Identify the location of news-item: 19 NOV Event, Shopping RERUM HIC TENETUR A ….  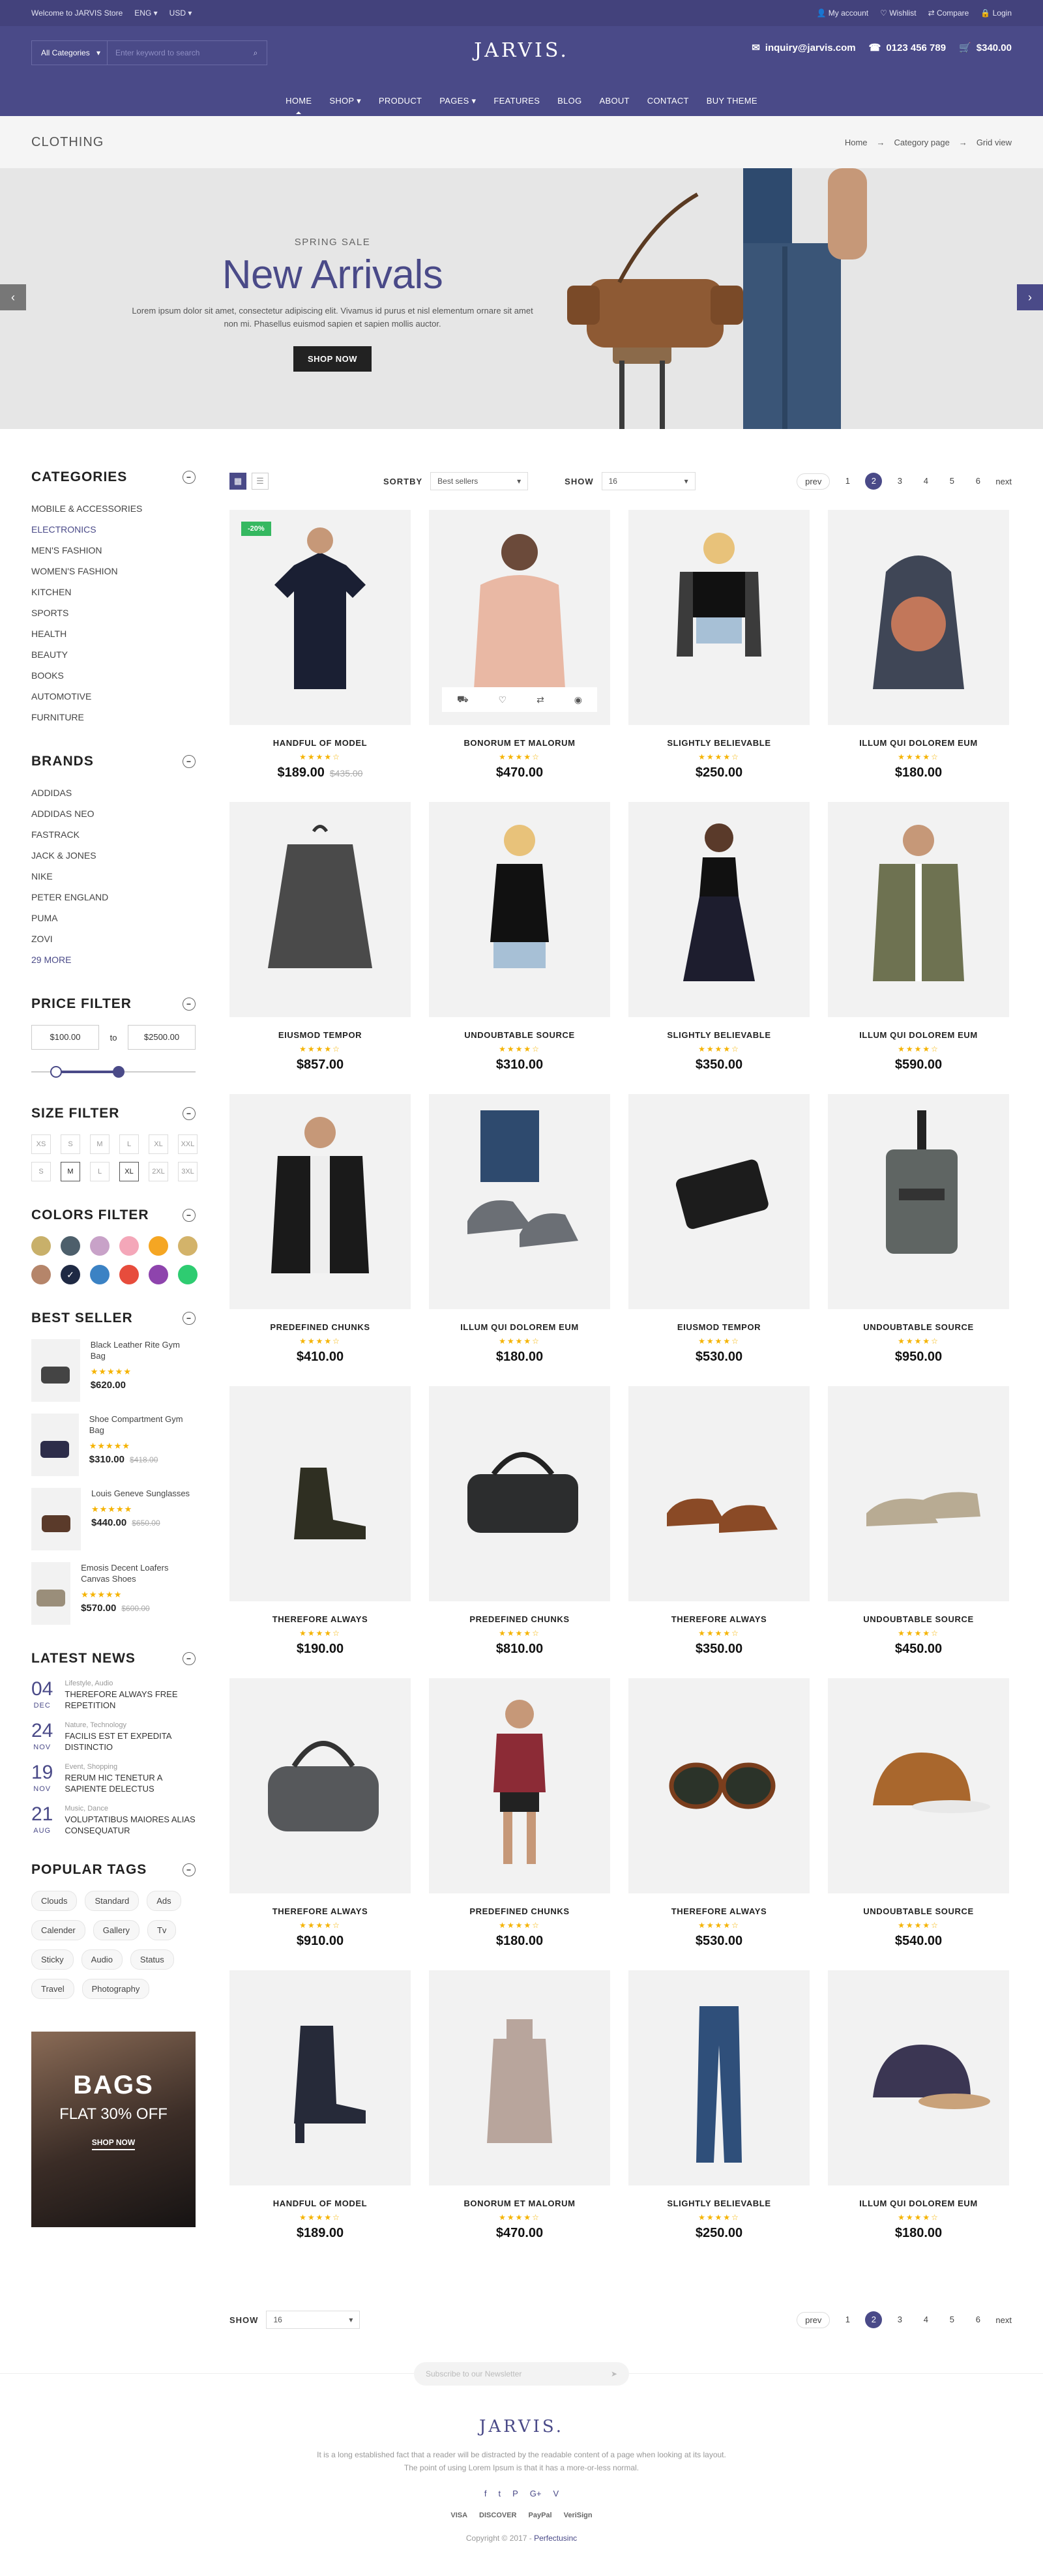
(113, 1778).